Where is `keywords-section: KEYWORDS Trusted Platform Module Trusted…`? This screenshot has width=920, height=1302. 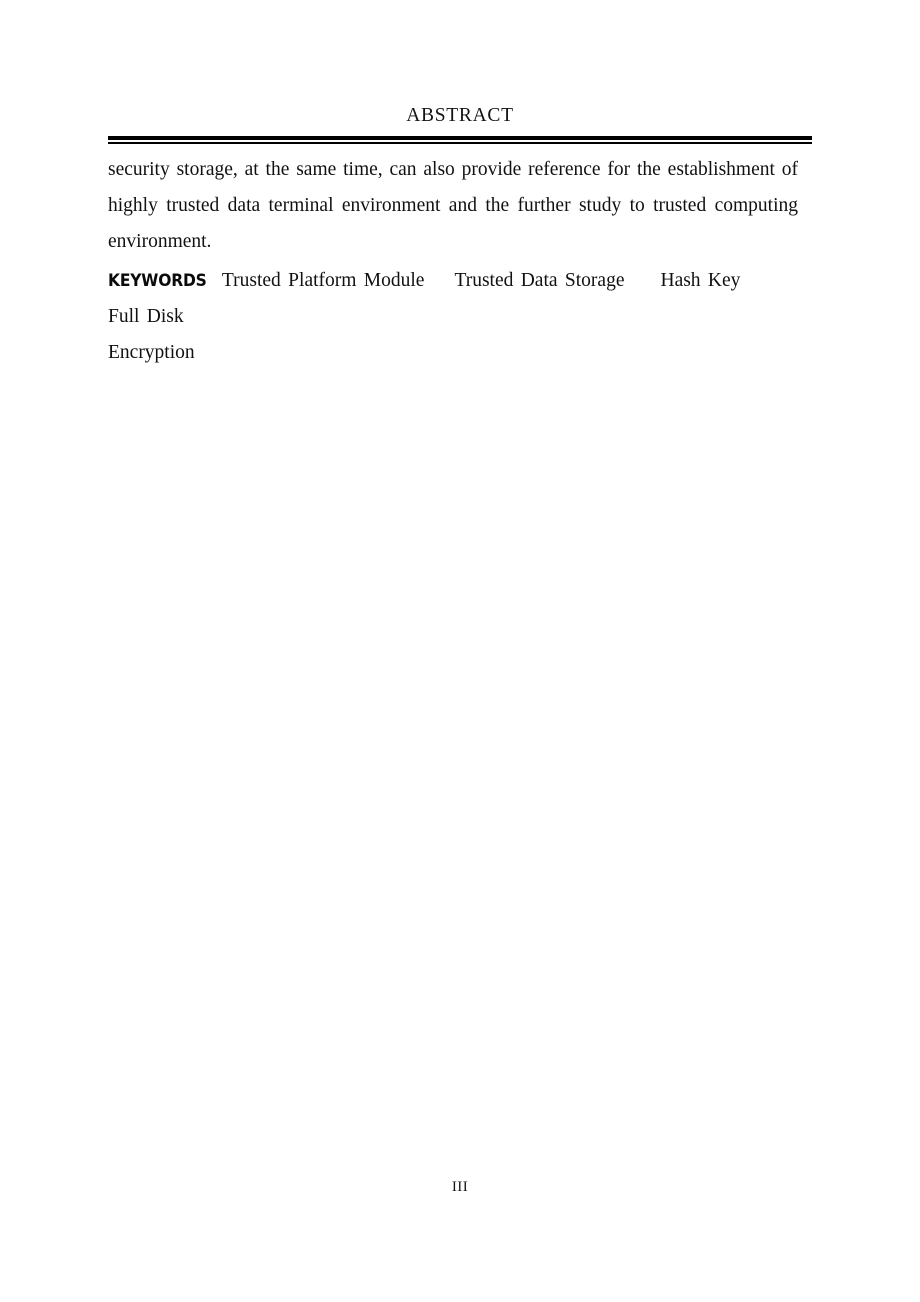
keywords-section: KEYWORDS Trusted Platform Module Trusted… is located at coordinates (453, 317).